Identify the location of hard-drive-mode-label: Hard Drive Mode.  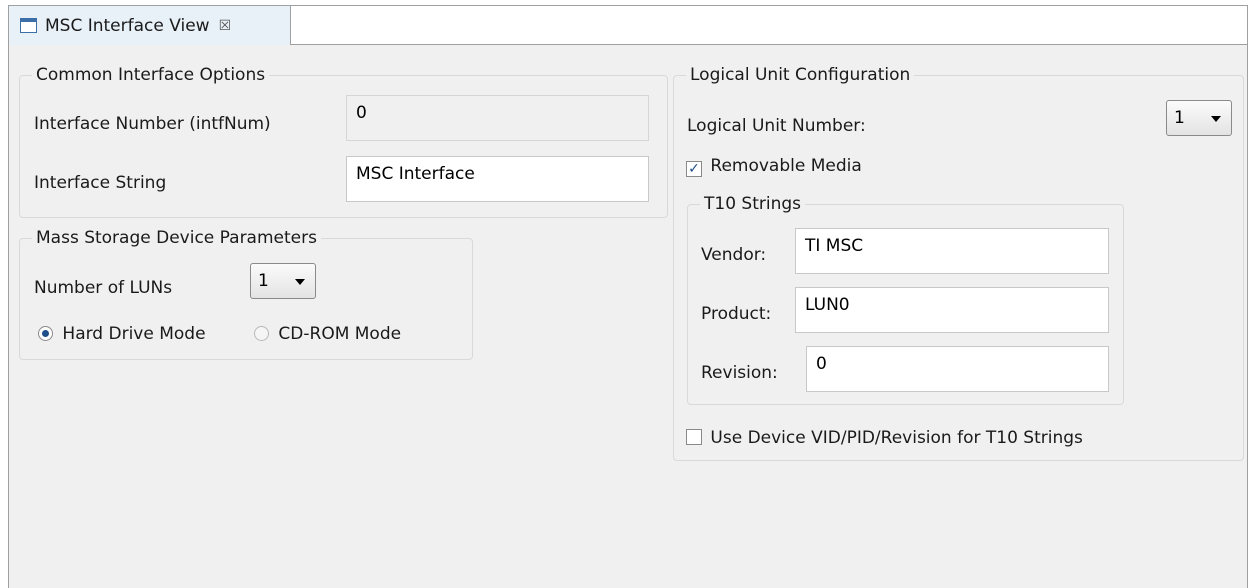
(134, 334).